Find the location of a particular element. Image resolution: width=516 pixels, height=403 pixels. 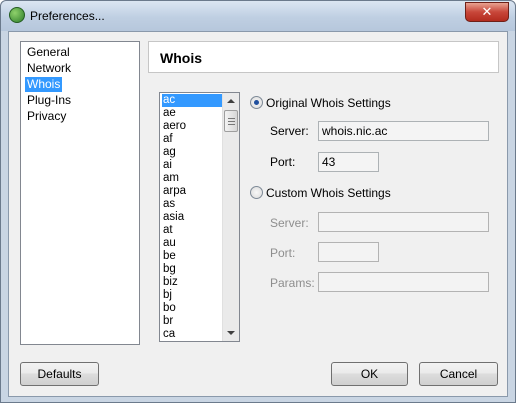

tld-list-item: ac is located at coordinates (192, 100).